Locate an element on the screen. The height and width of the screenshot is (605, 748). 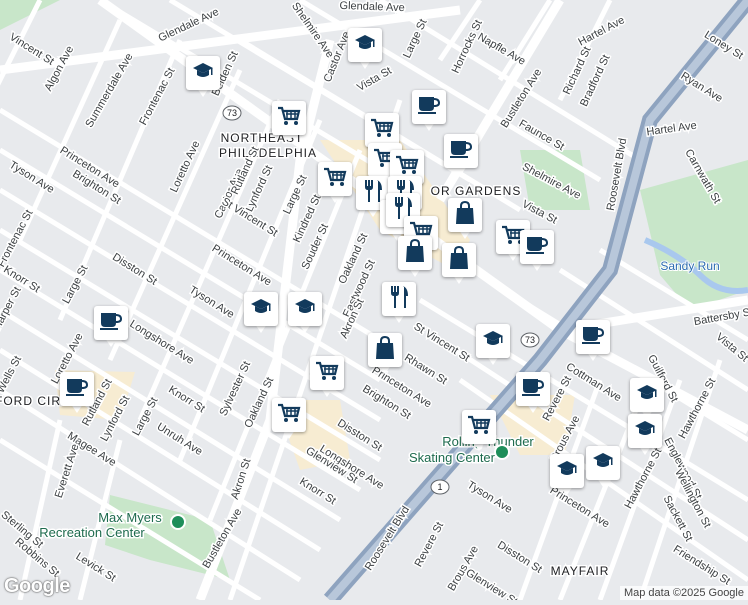
poi-label: Max Myers is located at coordinates (130, 517).